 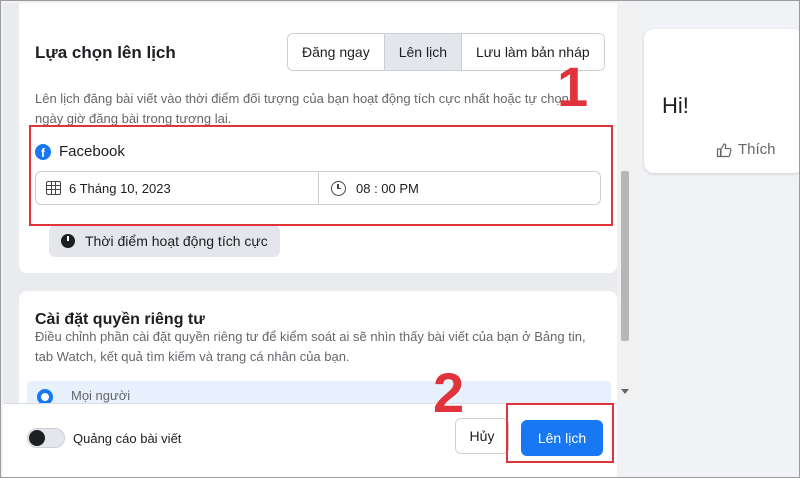 What do you see at coordinates (68, 241) in the screenshot?
I see `active-time-clock-icon` at bounding box center [68, 241].